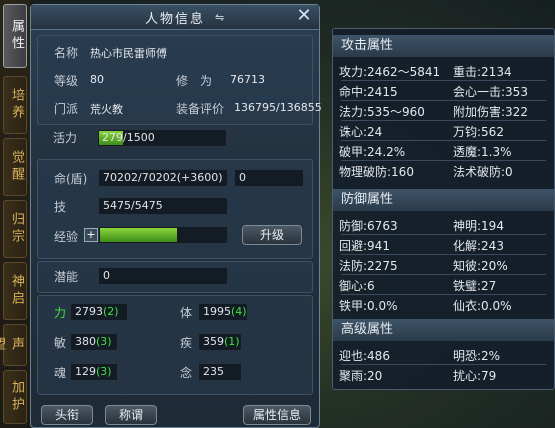 The width and height of the screenshot is (555, 428). What do you see at coordinates (15, 36) in the screenshot?
I see `tab-attributes: 属性` at bounding box center [15, 36].